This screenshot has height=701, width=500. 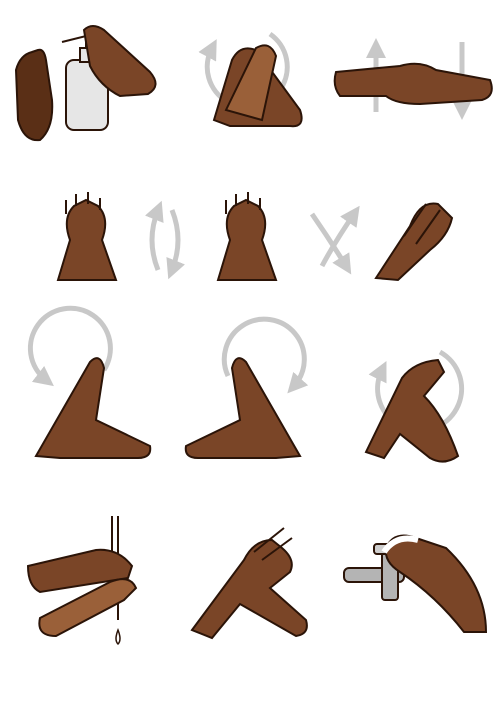 What do you see at coordinates (247, 236) in the screenshot?
I see `step-5-fingers-rotate` at bounding box center [247, 236].